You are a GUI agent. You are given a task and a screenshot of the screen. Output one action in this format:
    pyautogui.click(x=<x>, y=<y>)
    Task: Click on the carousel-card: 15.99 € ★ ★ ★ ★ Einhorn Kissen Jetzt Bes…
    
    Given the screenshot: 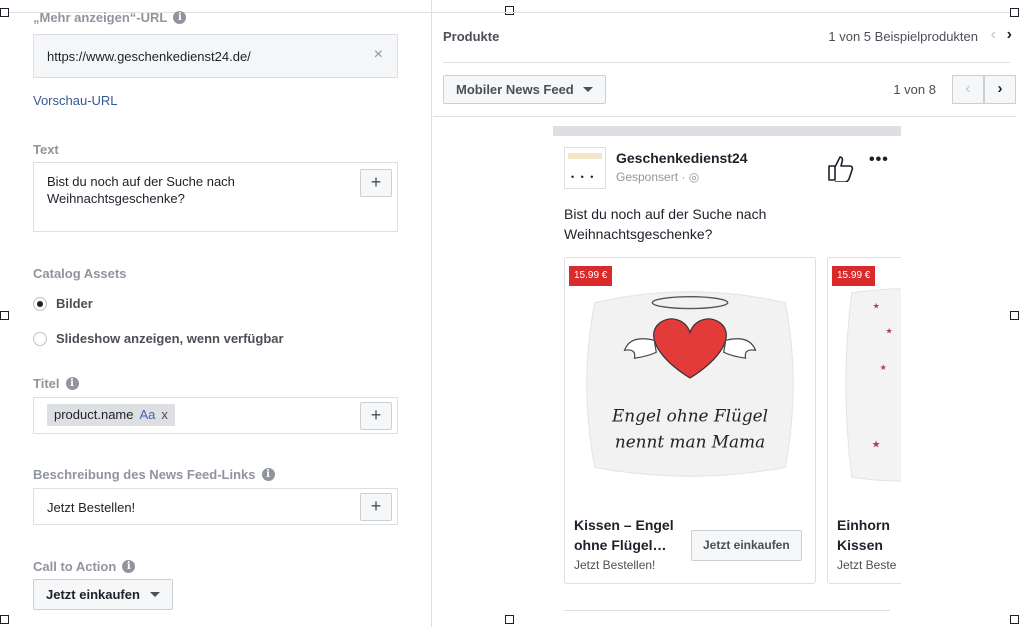 What is the action you would take?
    pyautogui.click(x=864, y=420)
    